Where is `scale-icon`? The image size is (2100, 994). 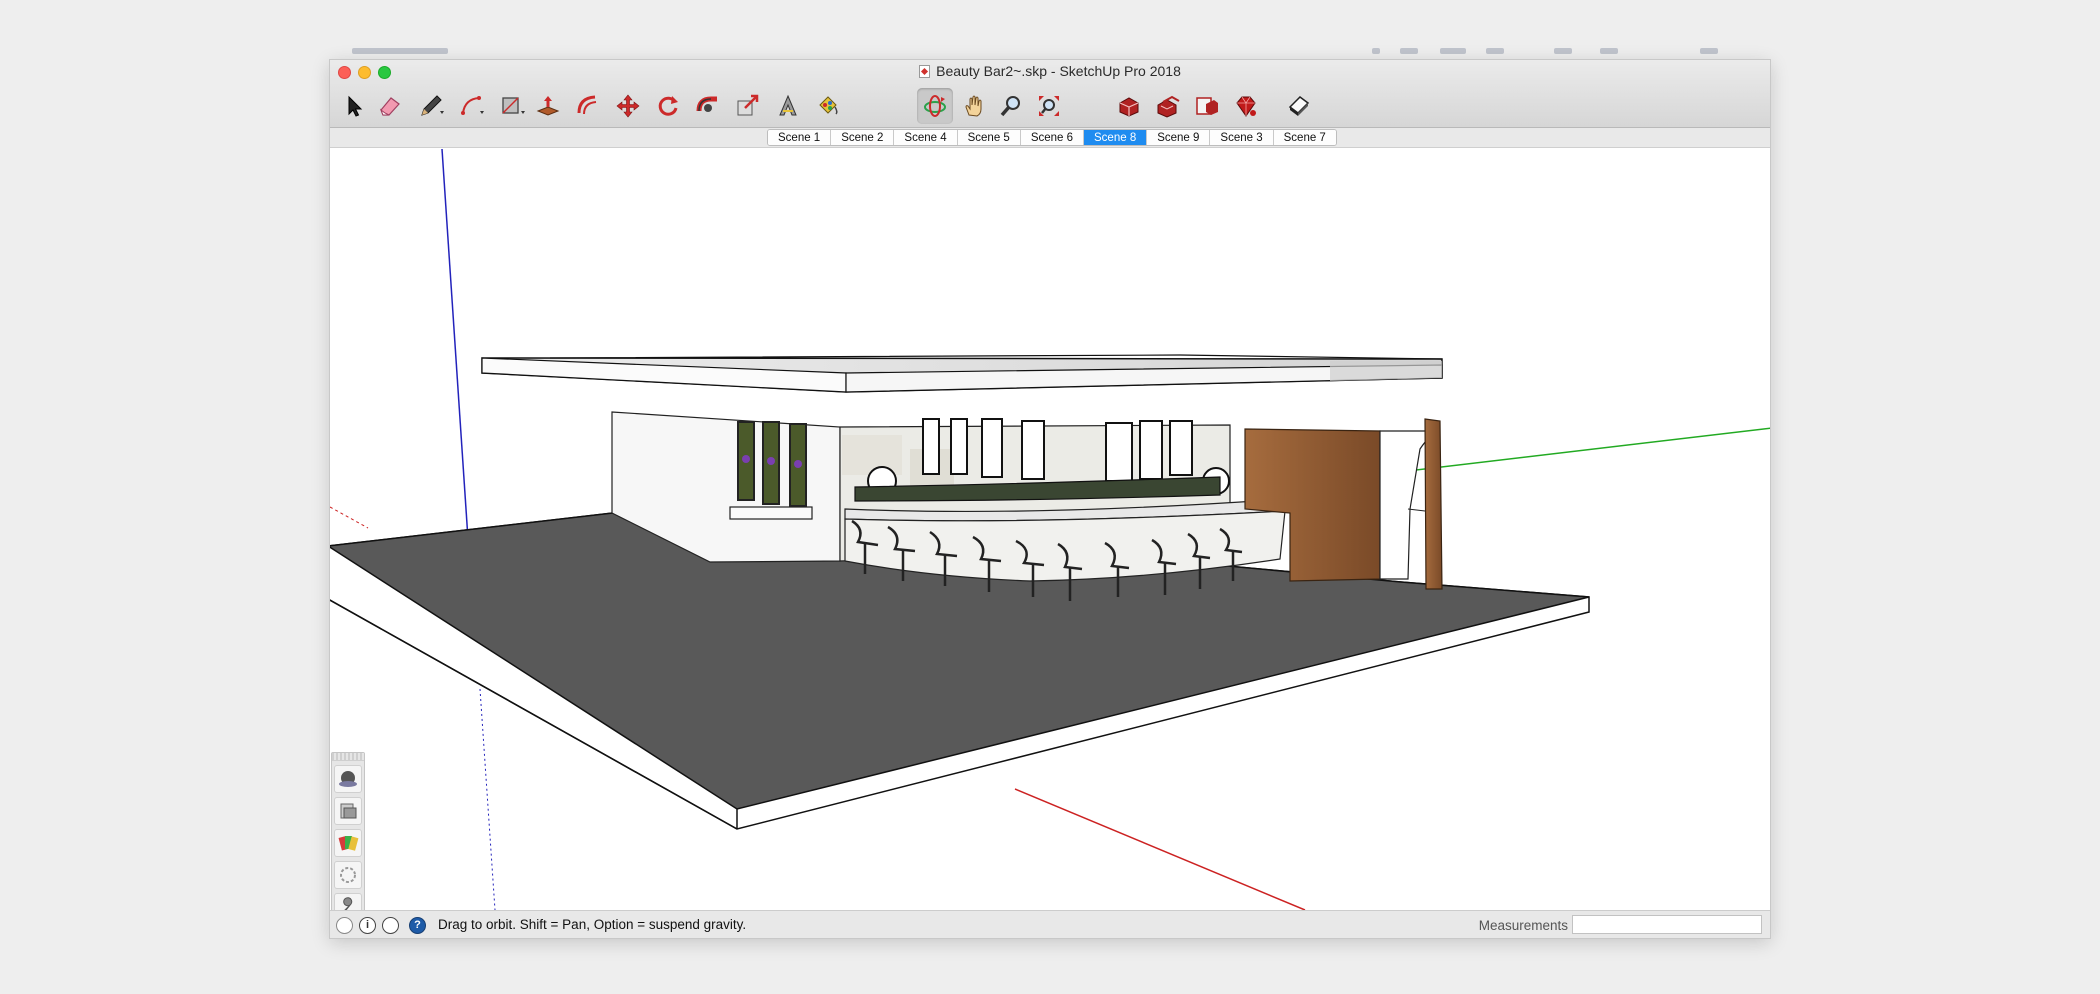
scale-icon is located at coordinates (748, 105).